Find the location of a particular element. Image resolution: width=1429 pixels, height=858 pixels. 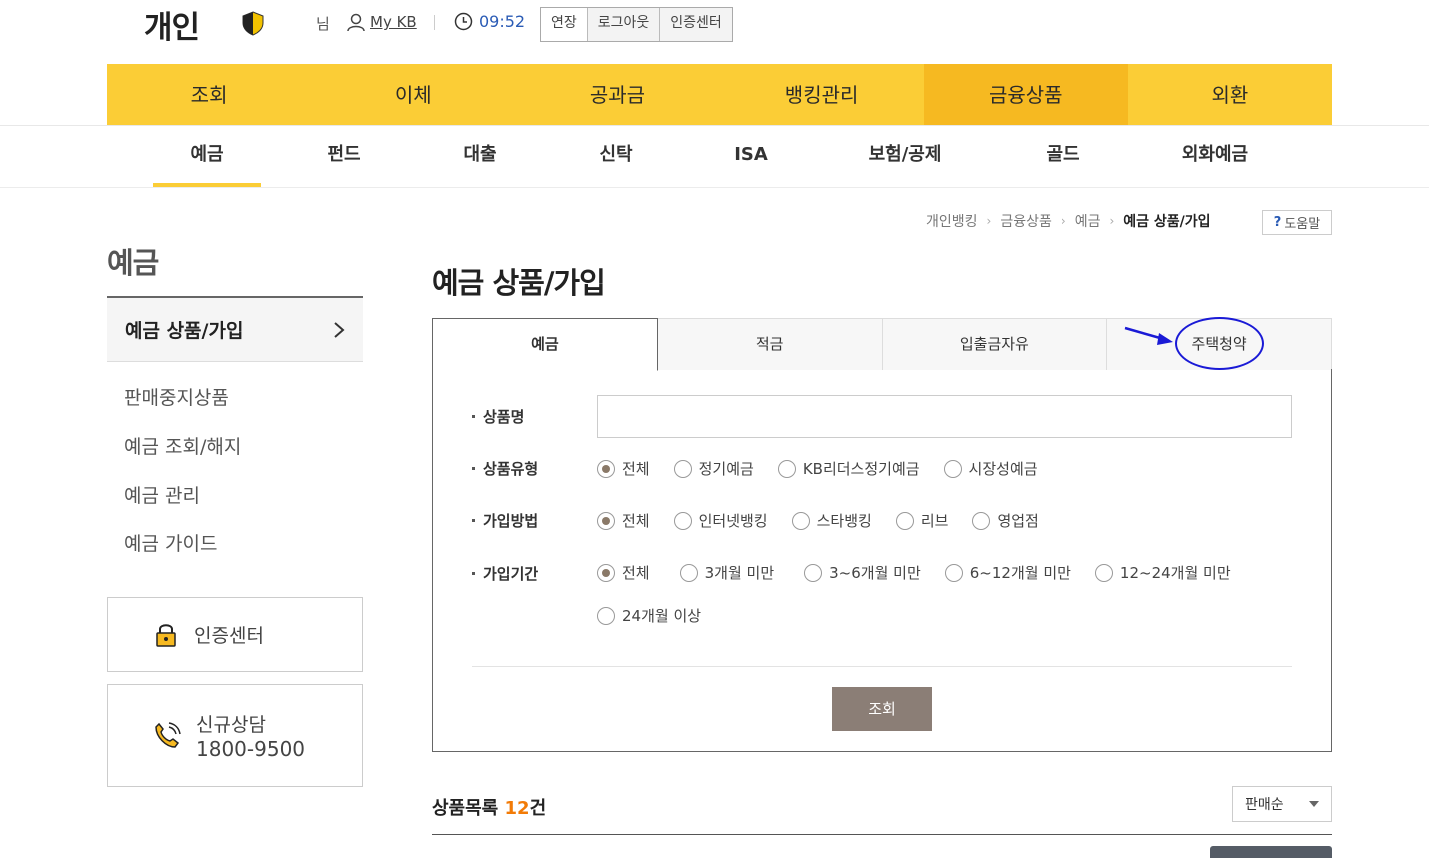

radio-option: 24개월 이상 is located at coordinates (649, 615).